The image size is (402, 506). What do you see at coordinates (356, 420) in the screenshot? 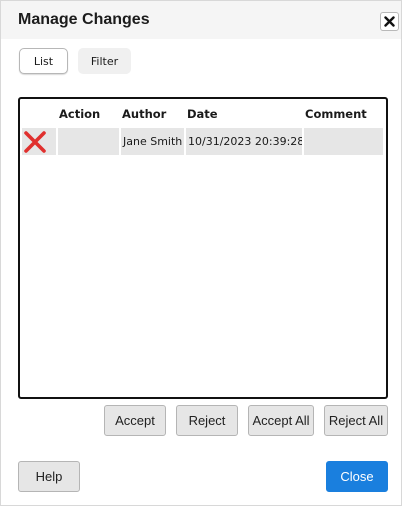
I see `reject-all-button: Reject All` at bounding box center [356, 420].